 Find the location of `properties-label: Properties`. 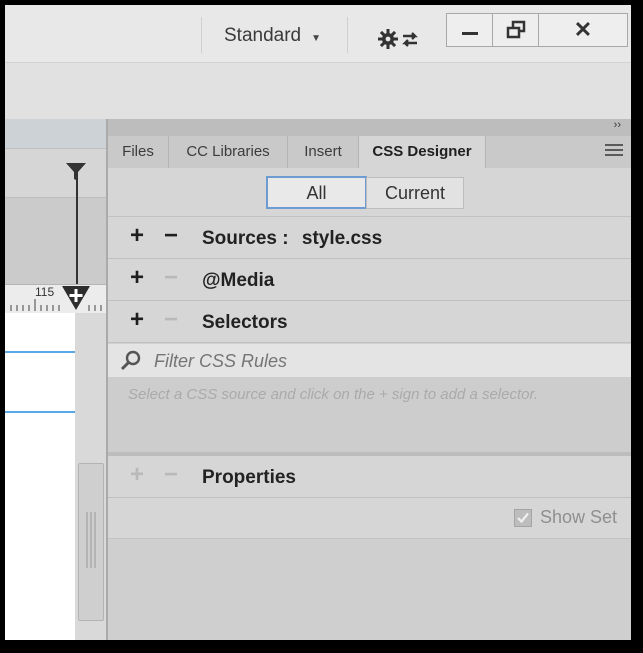

properties-label: Properties is located at coordinates (249, 477).